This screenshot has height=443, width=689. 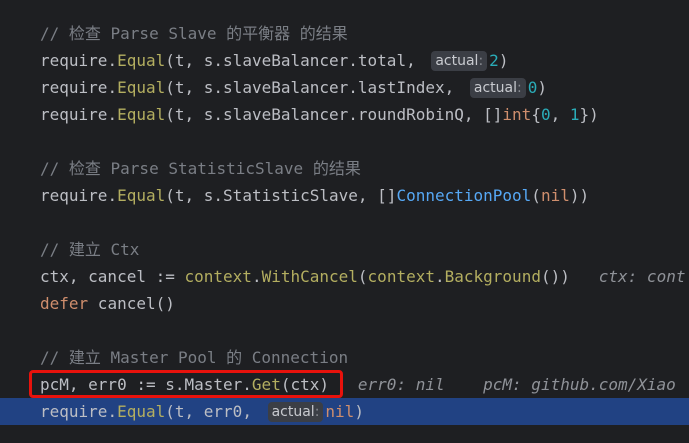 What do you see at coordinates (266, 384) in the screenshot?
I see `function-name: Get` at bounding box center [266, 384].